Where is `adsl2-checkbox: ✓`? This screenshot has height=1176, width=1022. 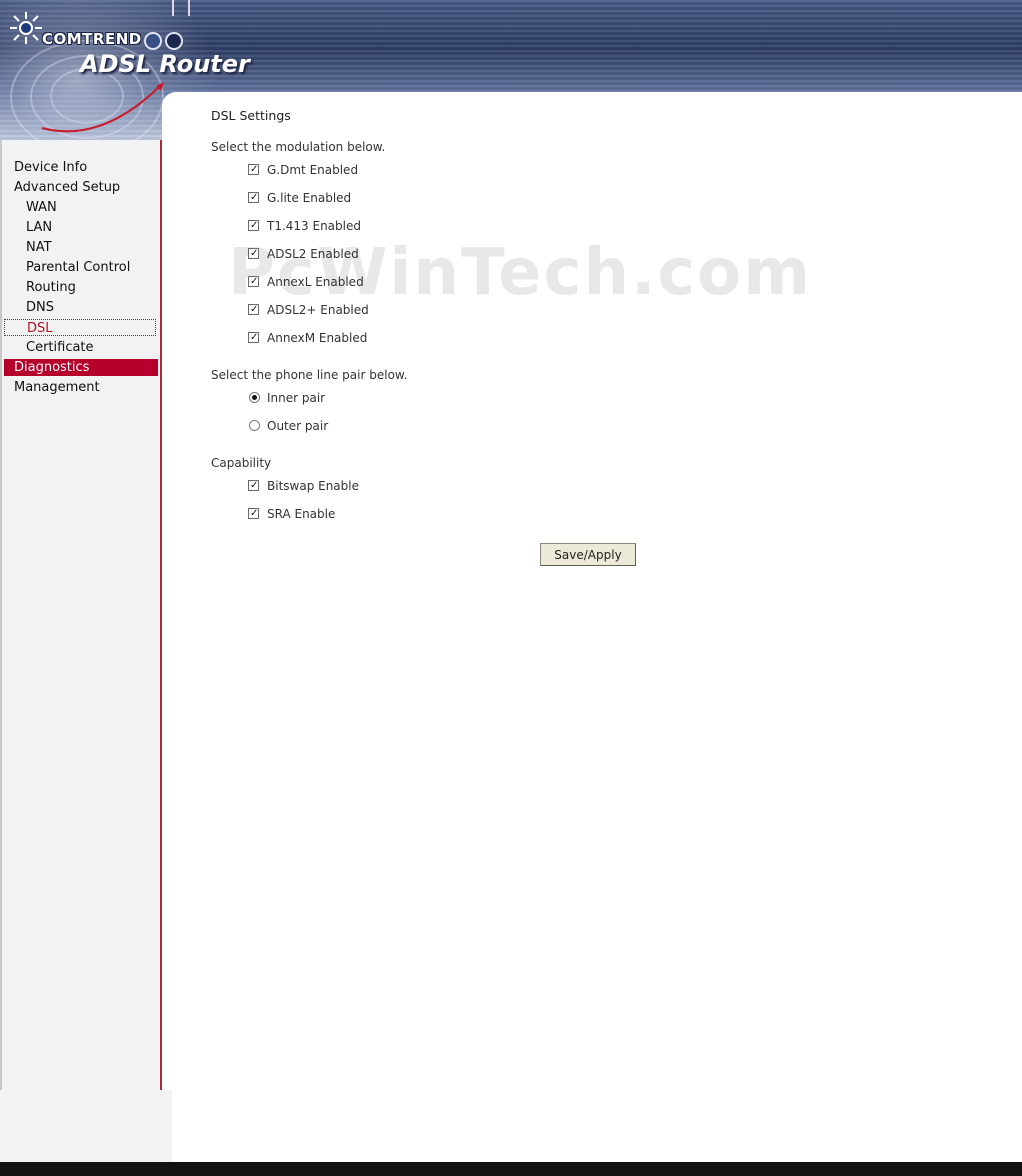 adsl2-checkbox: ✓ is located at coordinates (253, 253).